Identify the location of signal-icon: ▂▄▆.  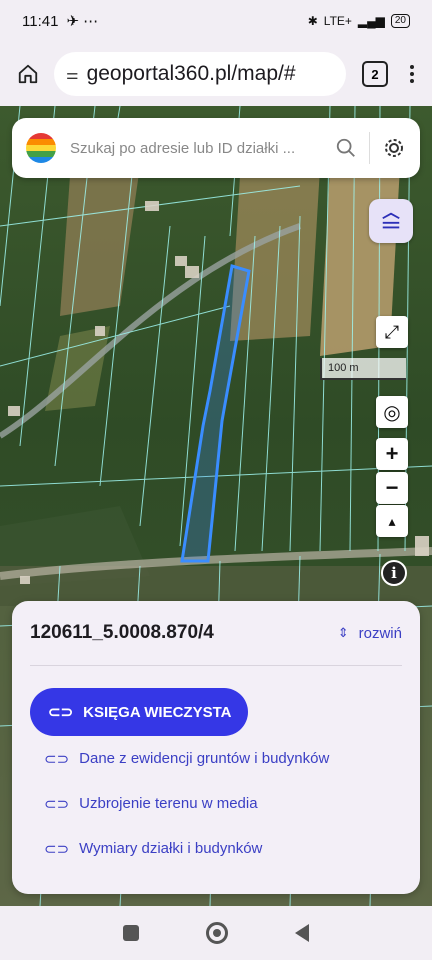
(371, 21).